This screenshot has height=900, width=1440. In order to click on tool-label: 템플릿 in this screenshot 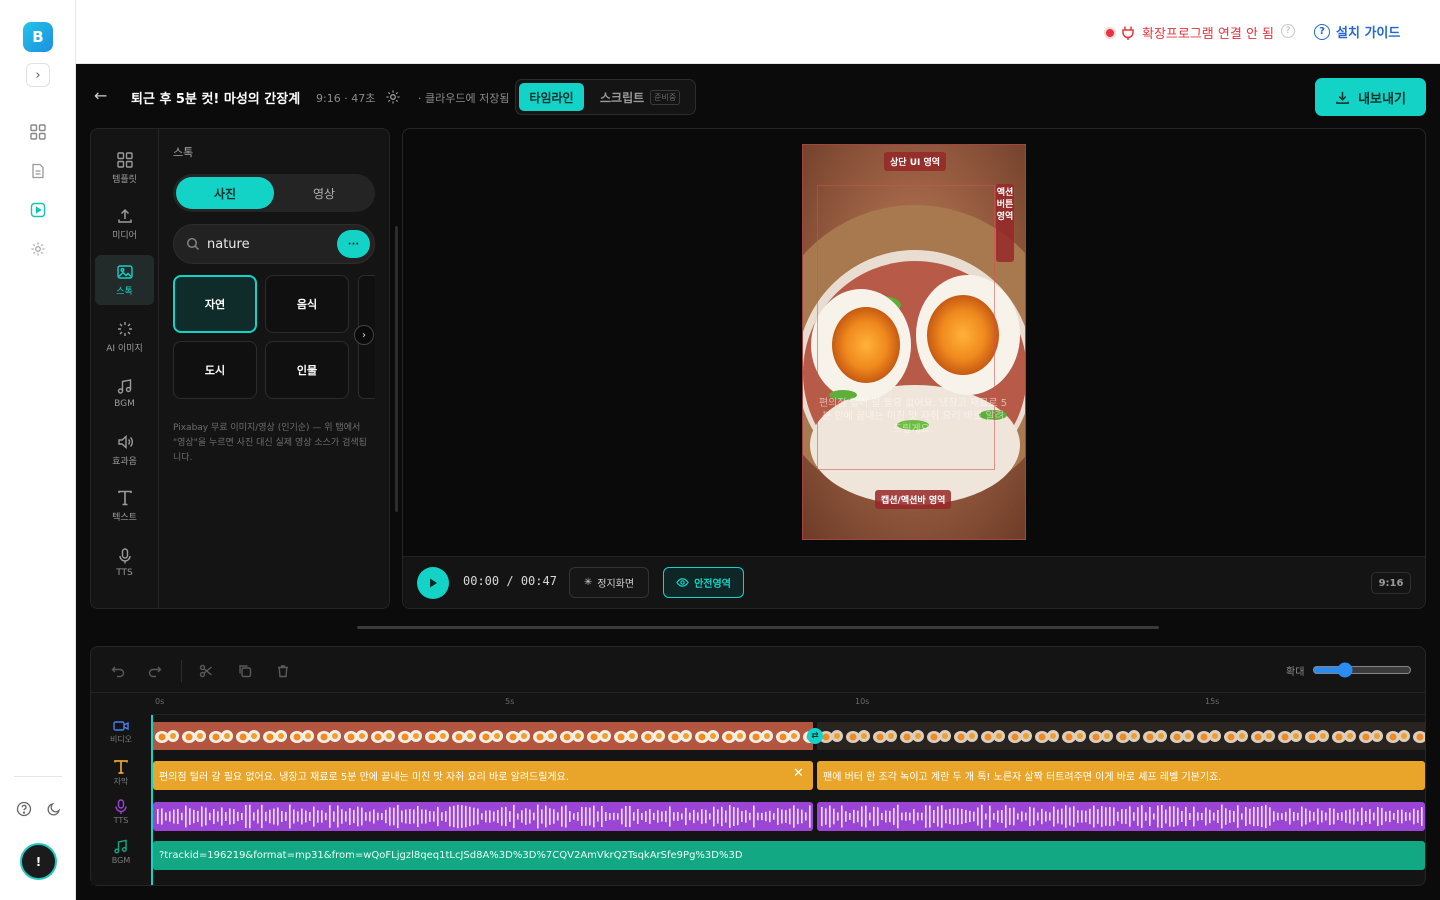, I will do `click(124, 180)`.